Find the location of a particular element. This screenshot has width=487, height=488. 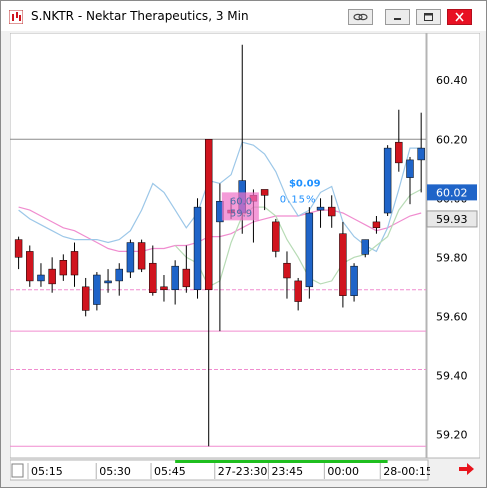

session-bar is located at coordinates (281, 461).